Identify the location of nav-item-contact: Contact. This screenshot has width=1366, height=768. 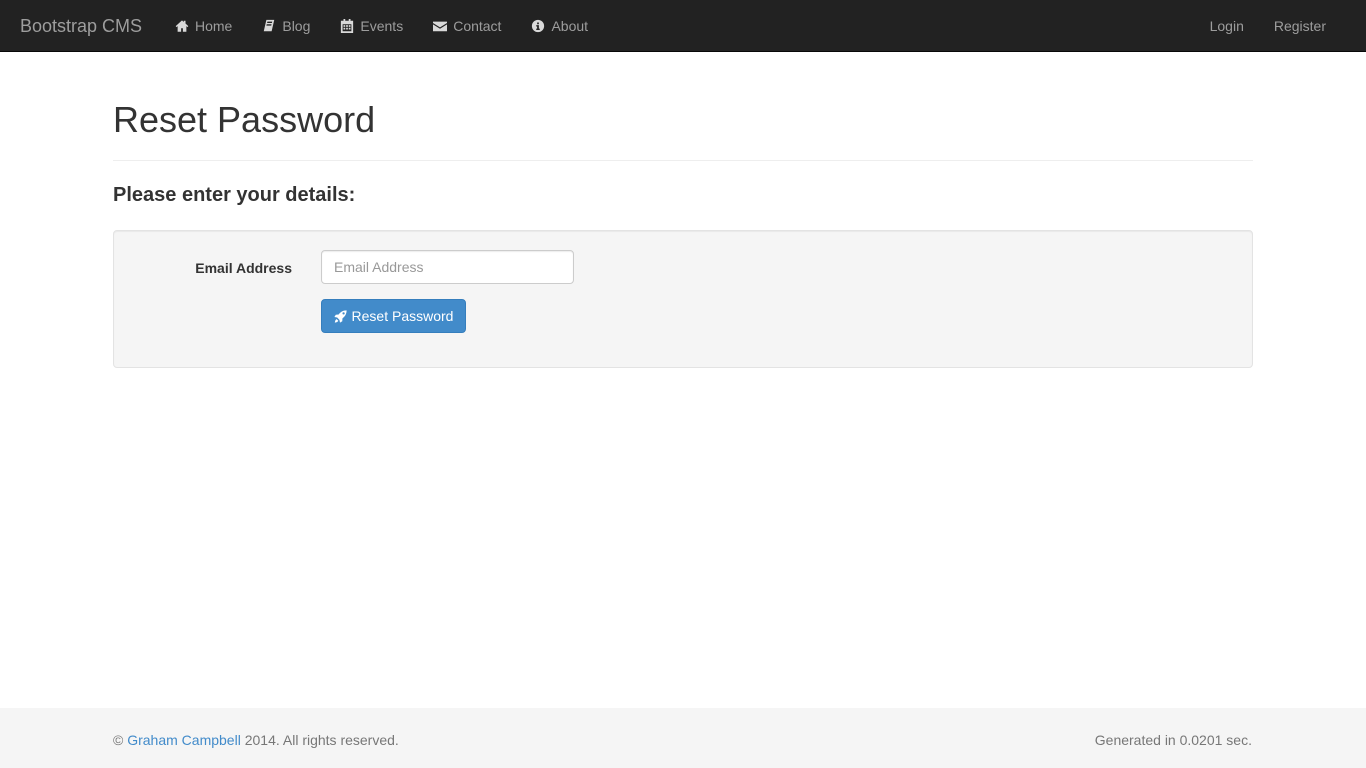
(467, 26).